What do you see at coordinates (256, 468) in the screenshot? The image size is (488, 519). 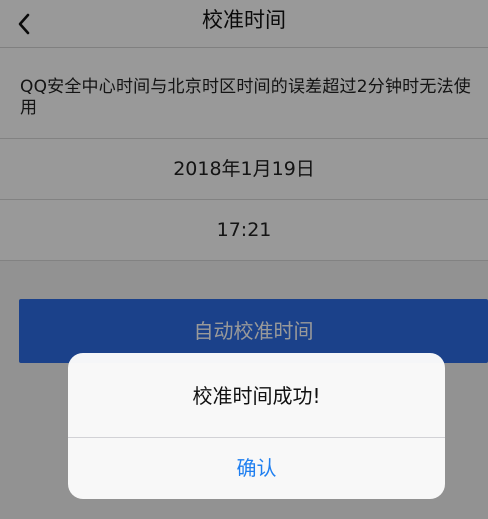 I see `confirm-button: 确认` at bounding box center [256, 468].